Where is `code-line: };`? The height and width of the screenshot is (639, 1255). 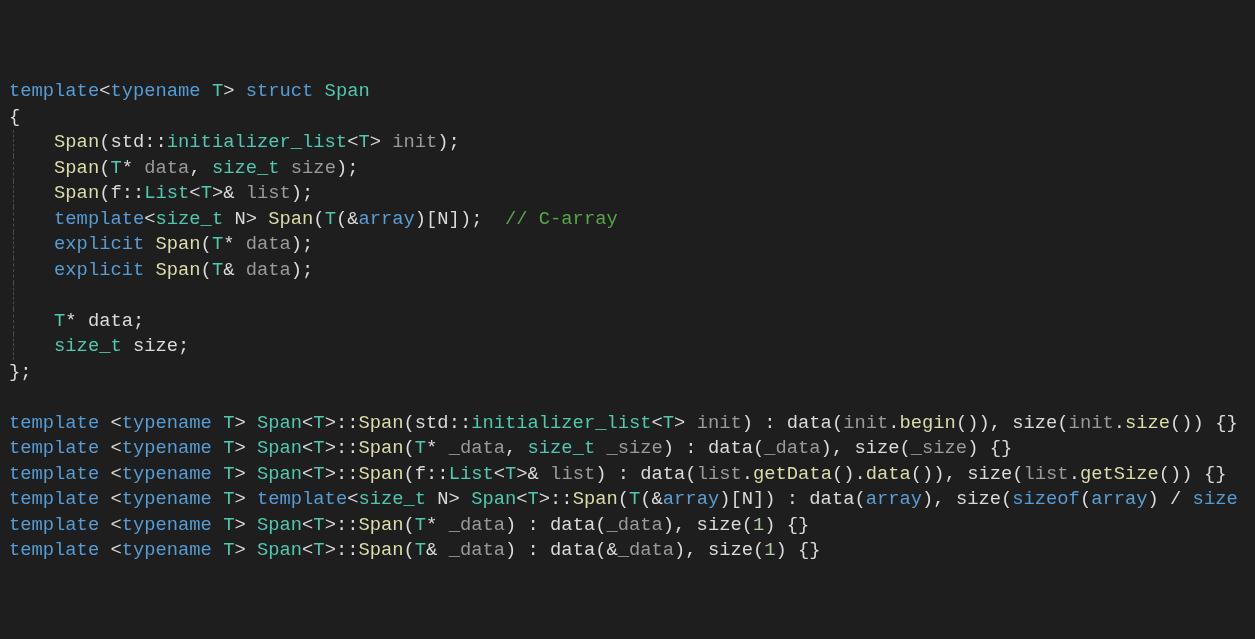 code-line: }; is located at coordinates (20, 371).